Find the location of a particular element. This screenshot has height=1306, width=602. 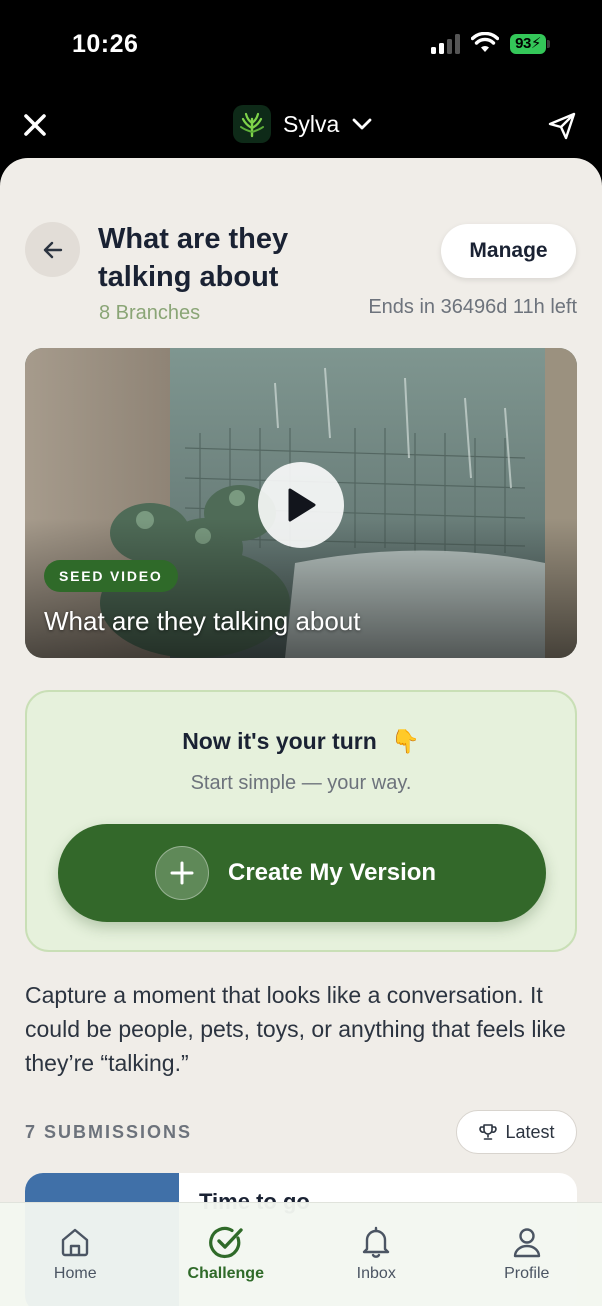

battery-icon: 93⚡ is located at coordinates (530, 44).